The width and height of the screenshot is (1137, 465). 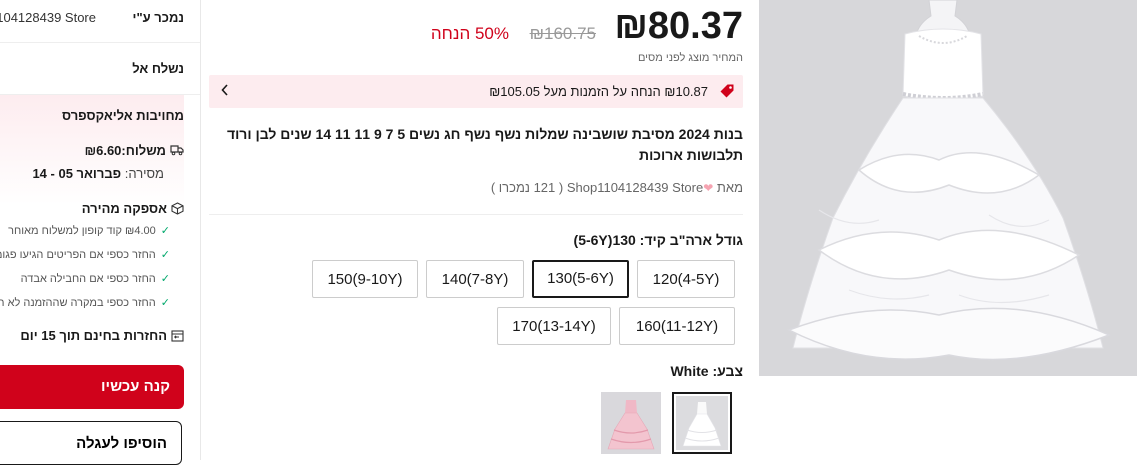 I want to click on fast-delivery-title: אספקה מהירה, so click(x=133, y=209).